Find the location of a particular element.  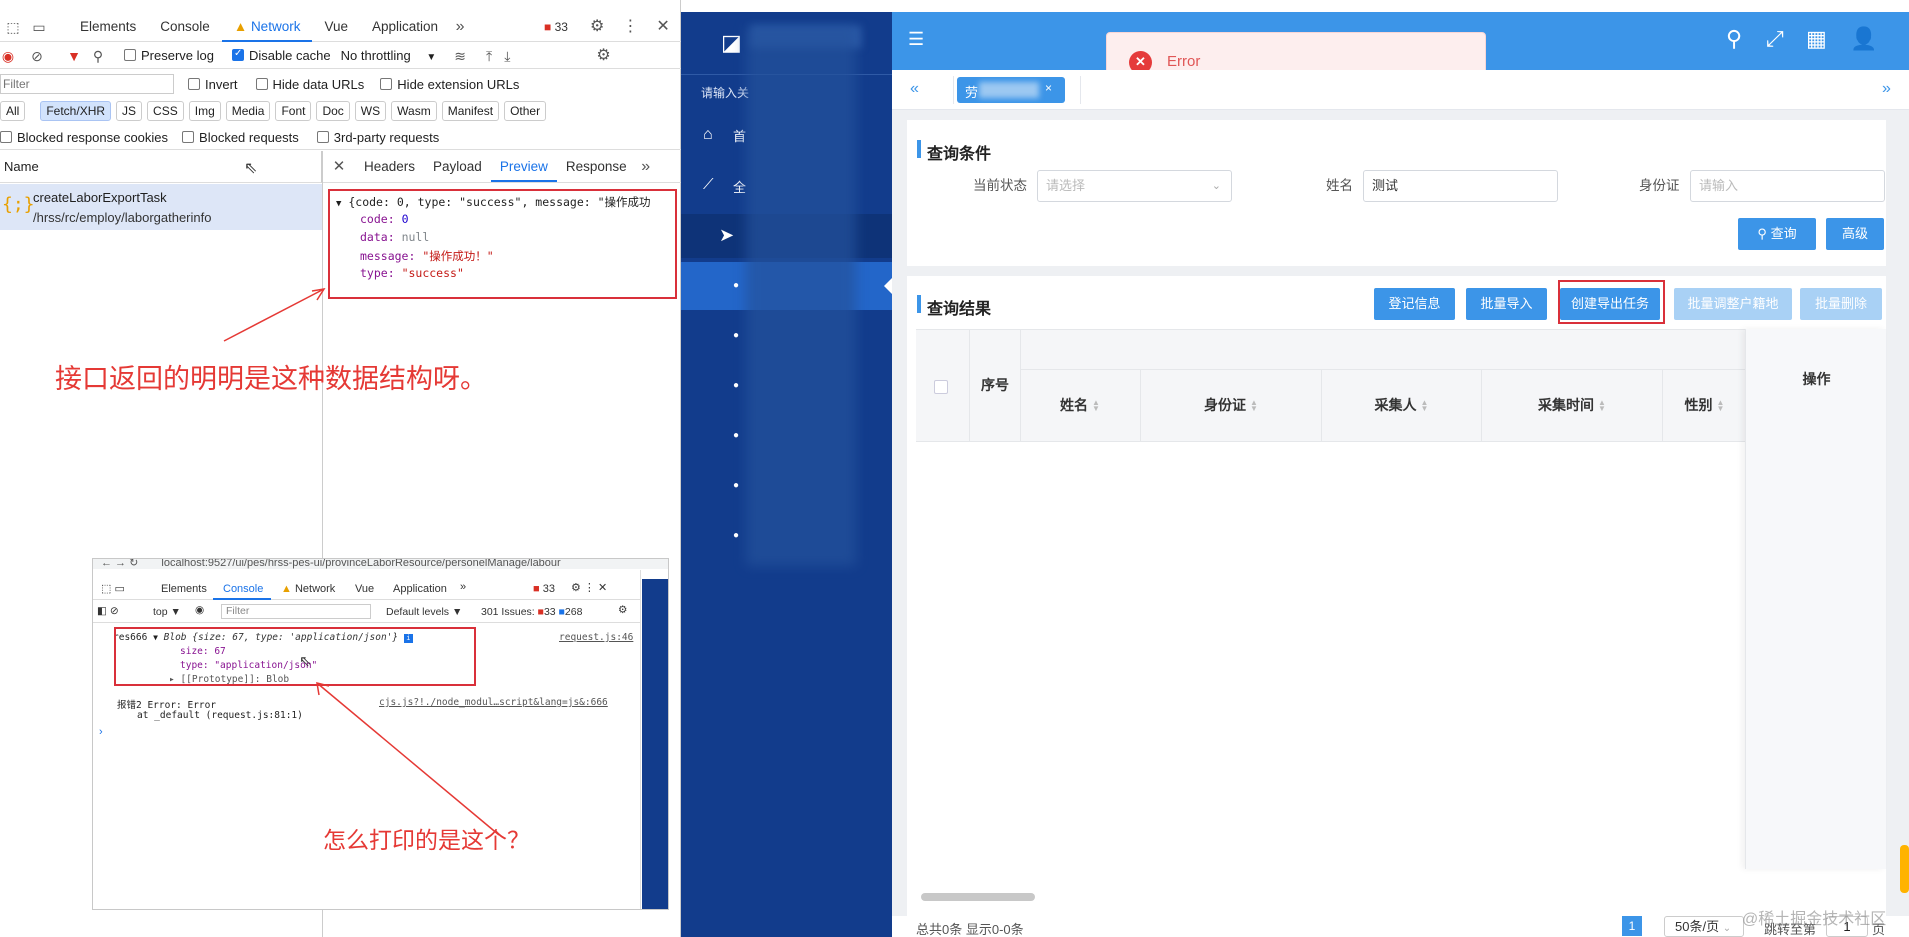

type-filter-js: JS is located at coordinates (129, 111).